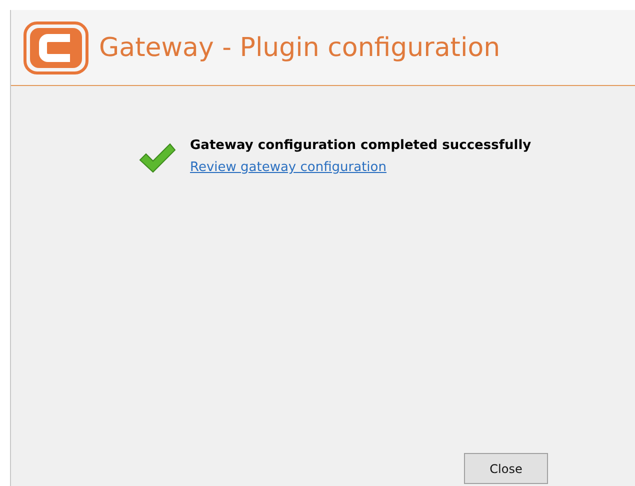 The width and height of the screenshot is (635, 486). I want to click on checkmark-icon, so click(157, 158).